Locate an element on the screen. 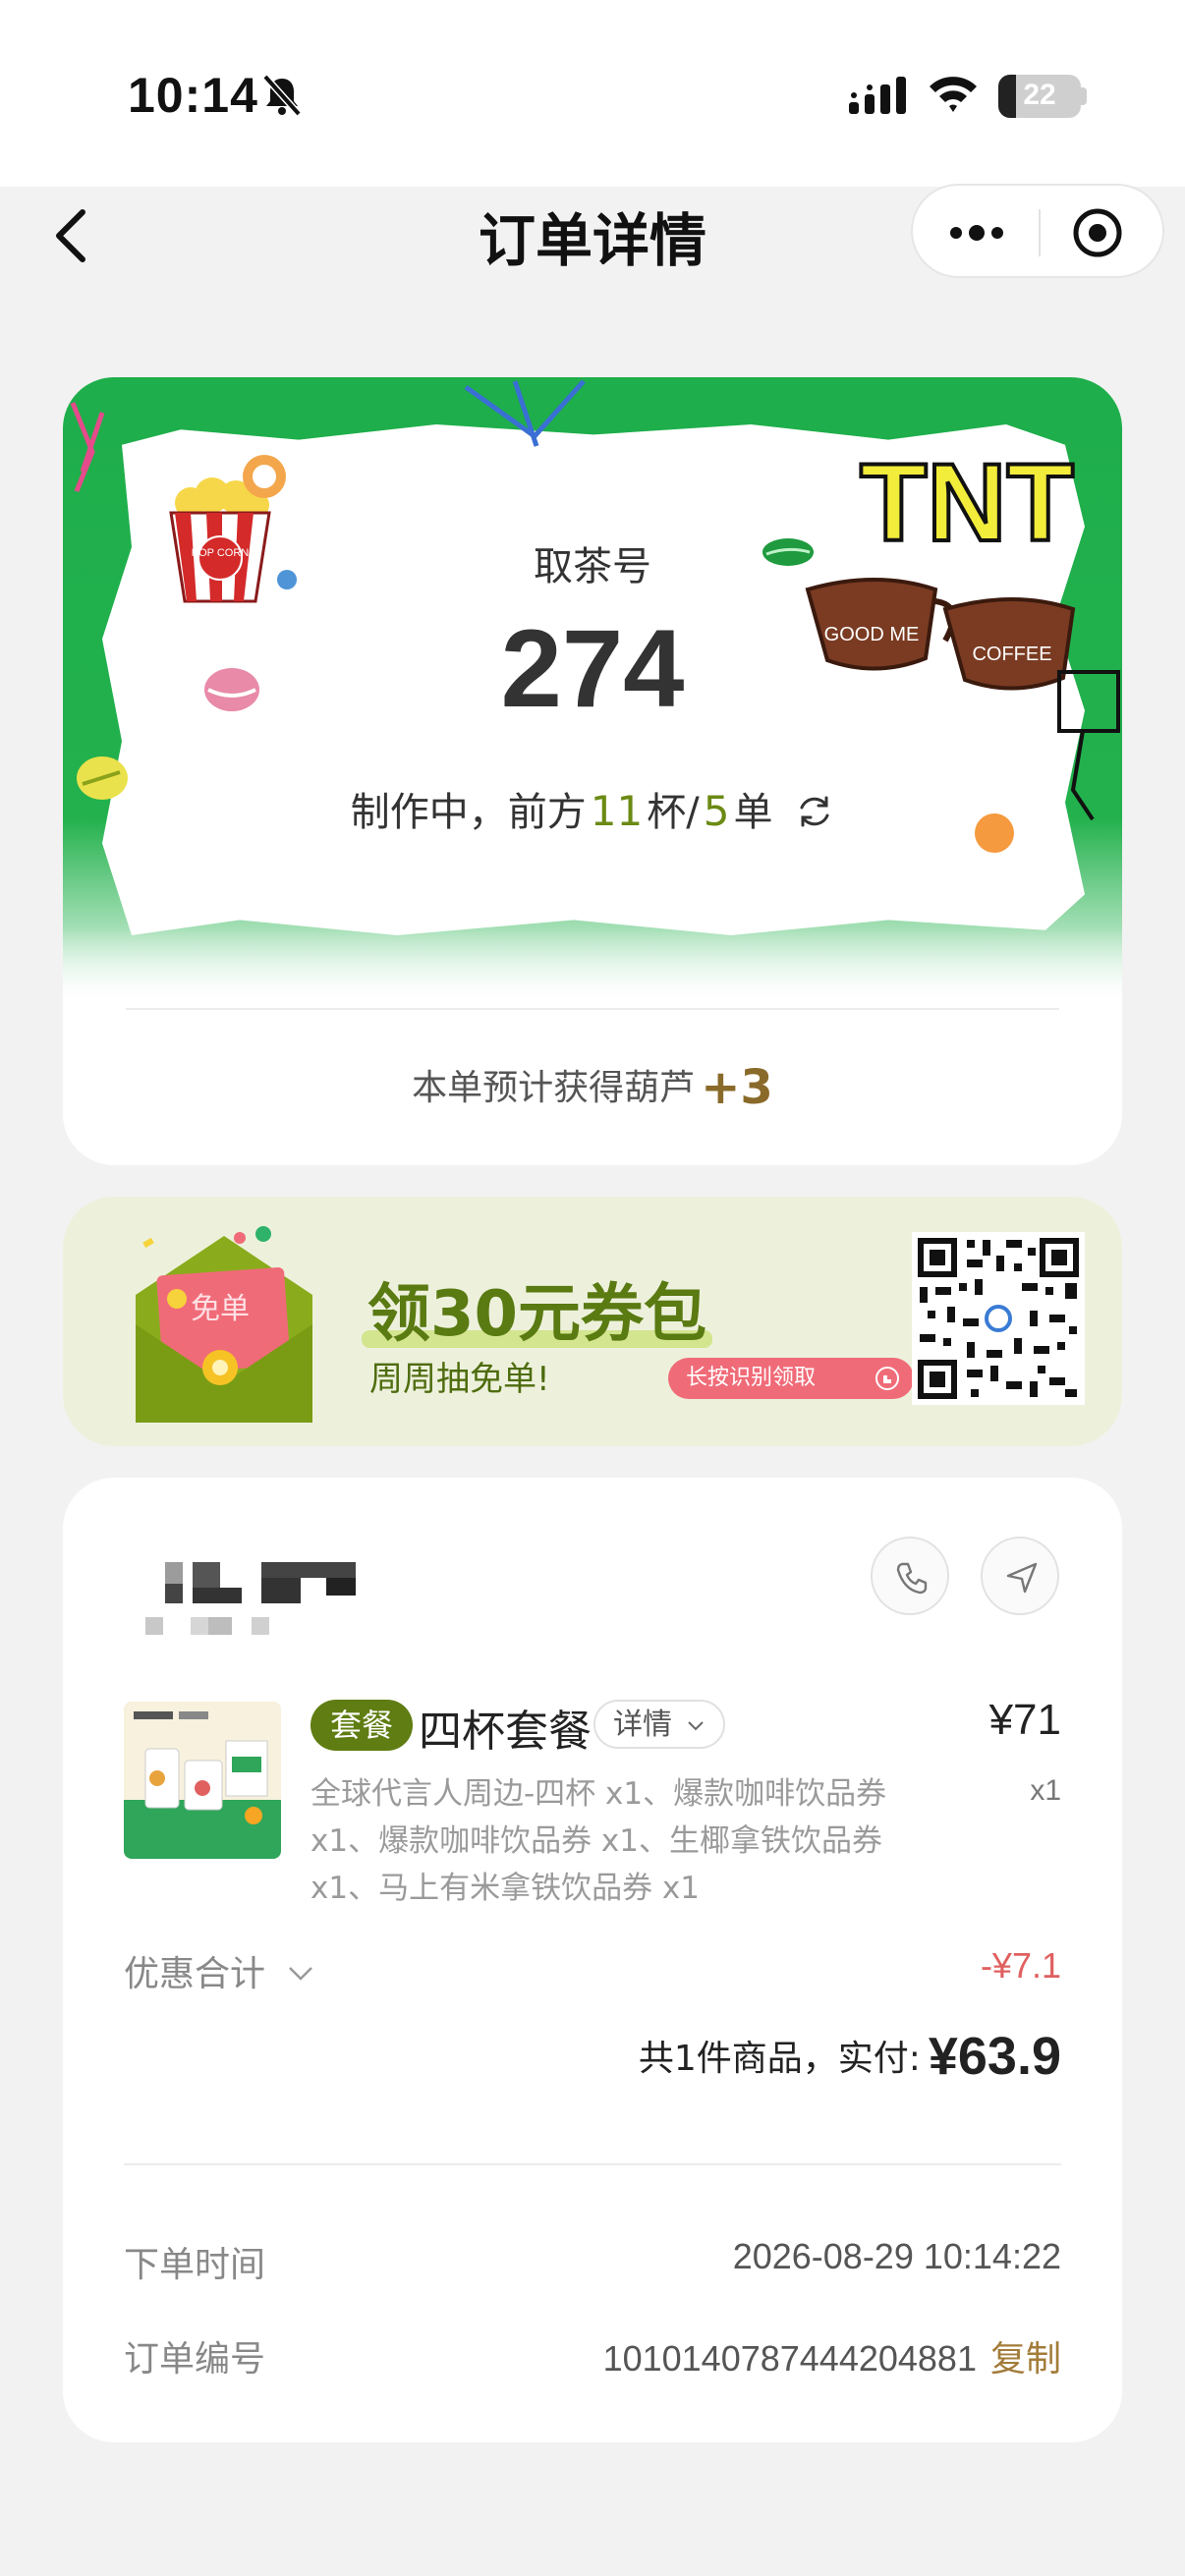 Image resolution: width=1185 pixels, height=2576 pixels. miniprogram-capsule is located at coordinates (1038, 231).